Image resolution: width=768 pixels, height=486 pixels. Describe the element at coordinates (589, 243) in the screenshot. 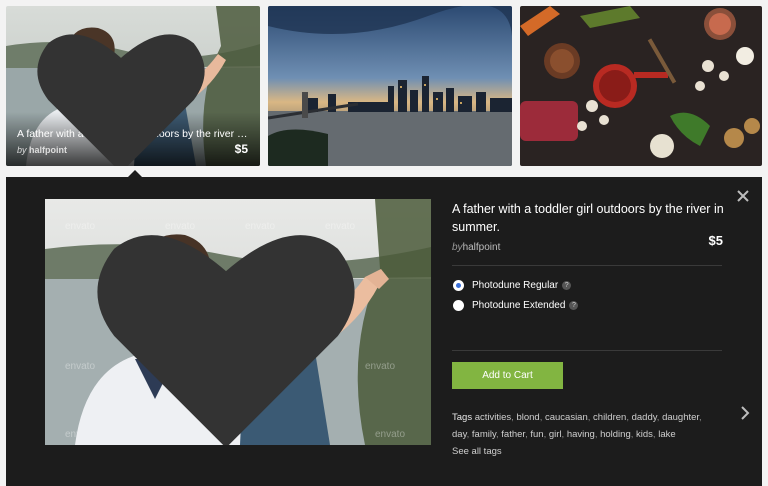

I see `item-byline: byhalfpoint $5` at that location.